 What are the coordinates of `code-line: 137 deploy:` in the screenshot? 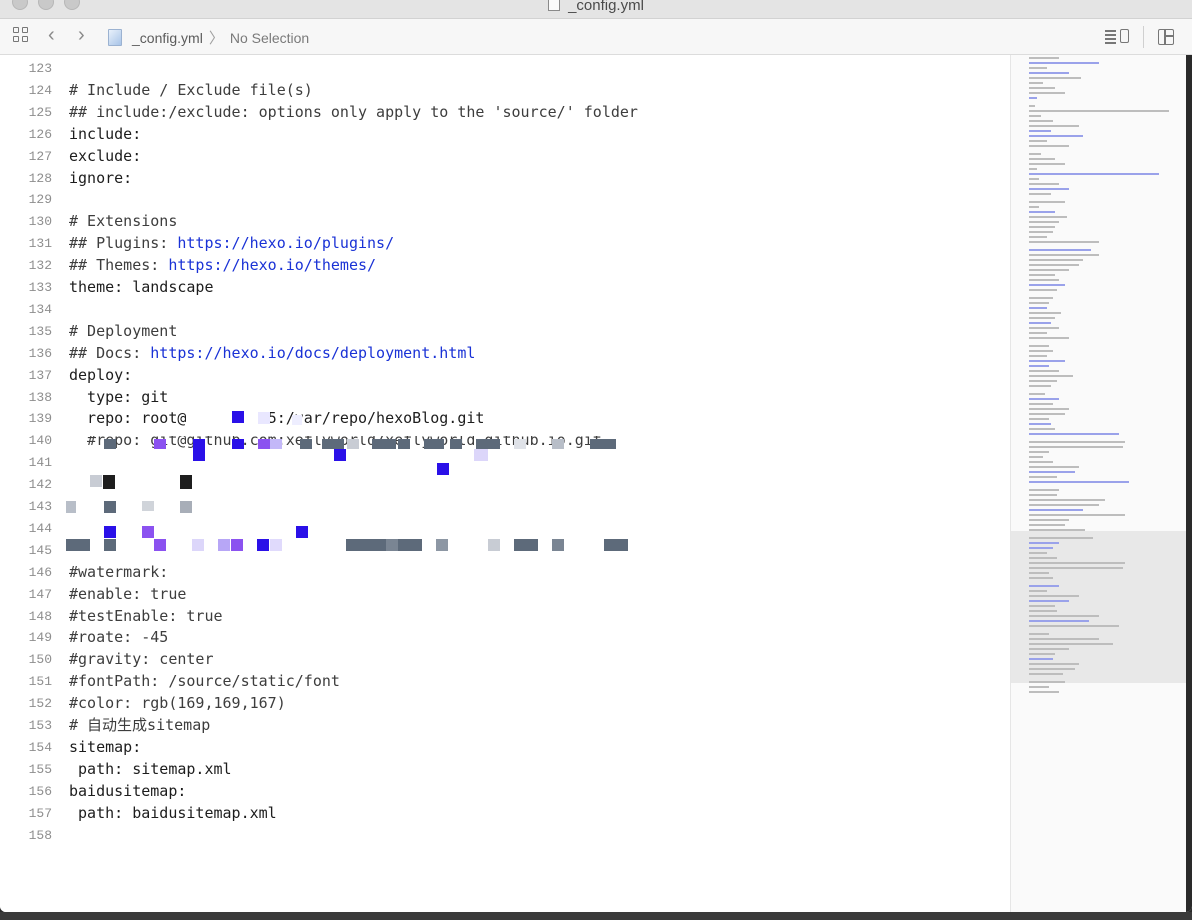 It's located at (505, 376).